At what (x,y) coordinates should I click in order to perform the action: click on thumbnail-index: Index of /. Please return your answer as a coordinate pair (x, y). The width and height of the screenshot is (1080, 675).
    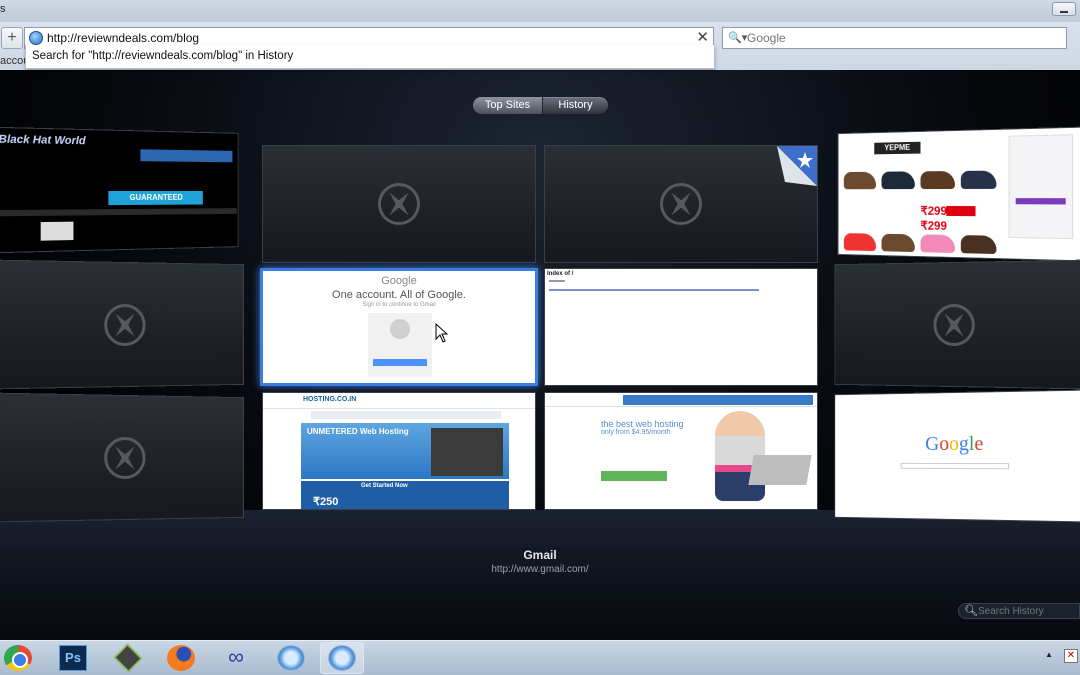
    Looking at the image, I should click on (681, 327).